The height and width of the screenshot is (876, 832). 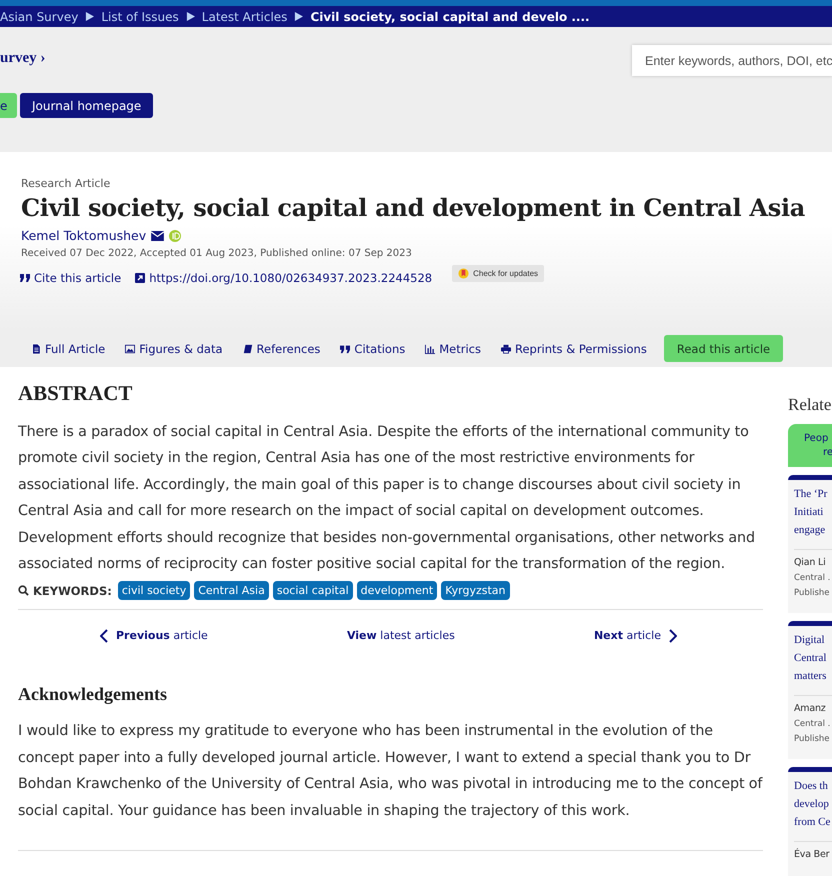 What do you see at coordinates (724, 348) in the screenshot?
I see `read-article-button: Read this article` at bounding box center [724, 348].